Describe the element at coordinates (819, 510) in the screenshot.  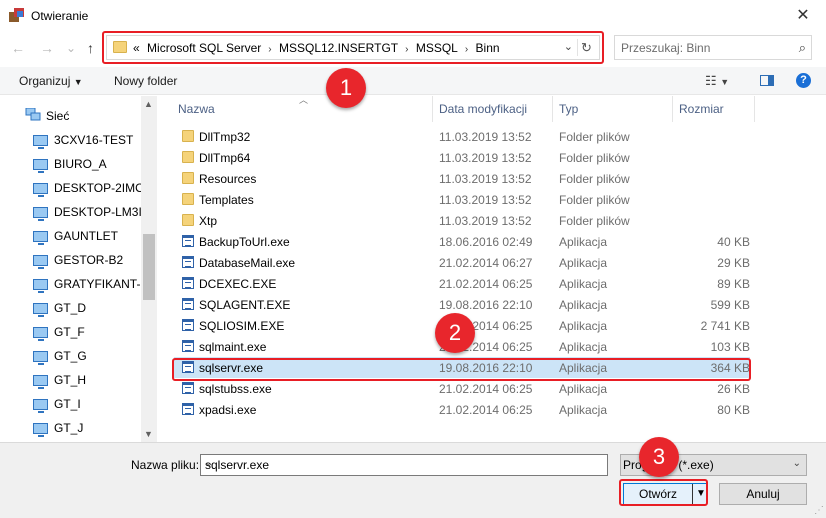
I see `resize-grip-icon: ⋰` at that location.